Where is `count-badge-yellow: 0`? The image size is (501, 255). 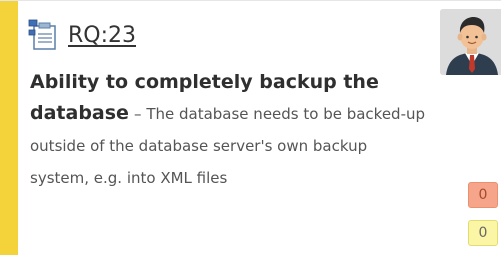 count-badge-yellow: 0 is located at coordinates (483, 233).